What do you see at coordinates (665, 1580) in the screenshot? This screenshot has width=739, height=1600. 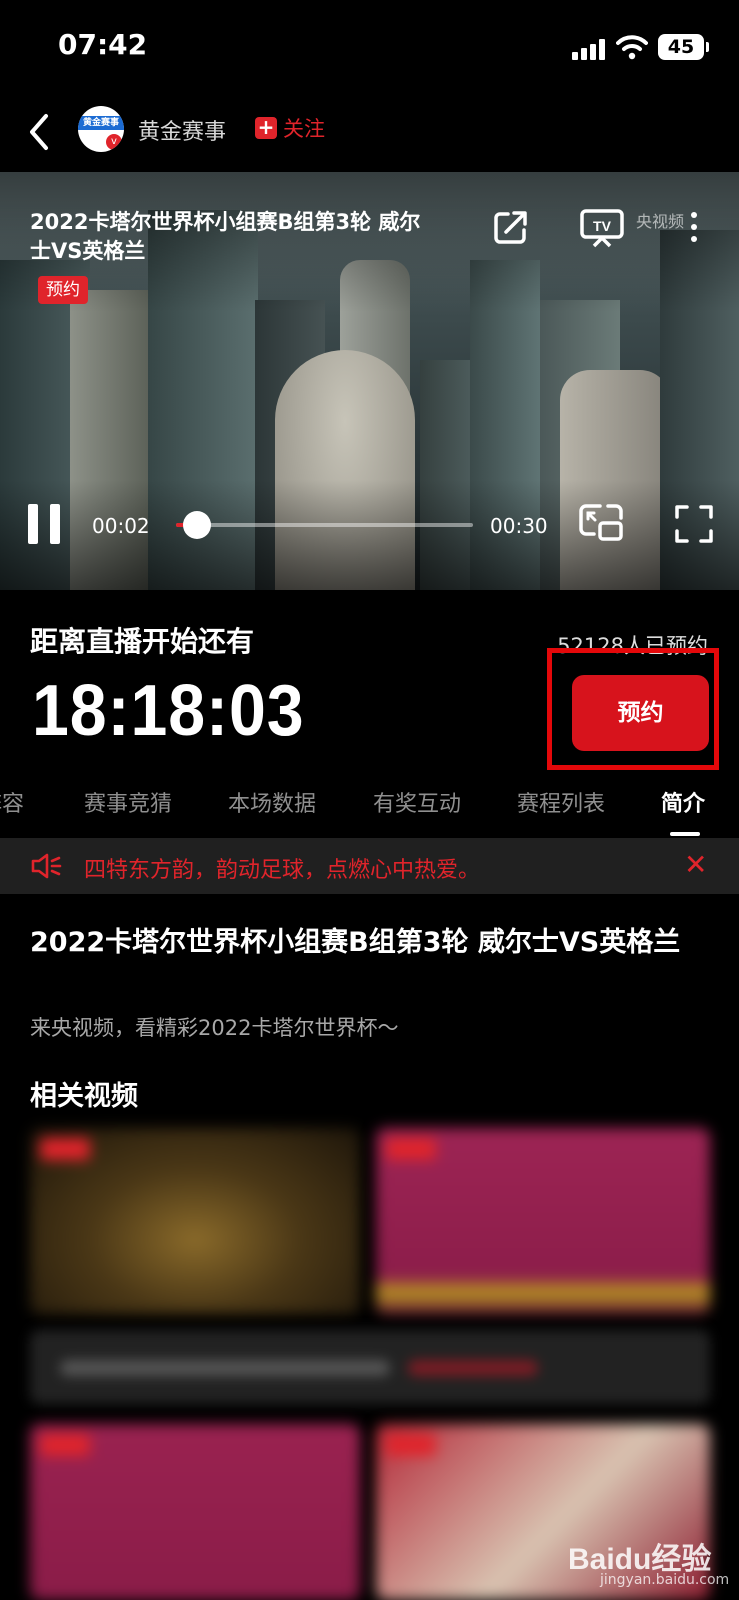 I see `baidu-watermark-url: jingyan.baidu.com` at bounding box center [665, 1580].